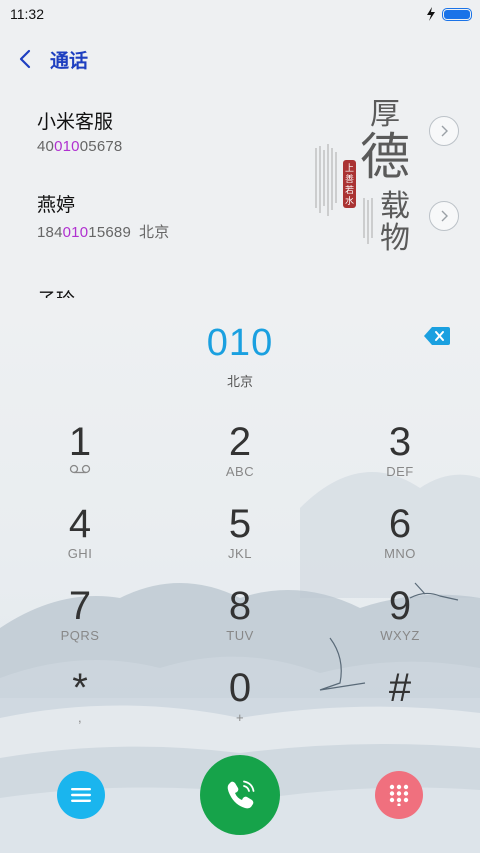 The width and height of the screenshot is (480, 853). I want to click on voicemail-icon, so click(80, 469).